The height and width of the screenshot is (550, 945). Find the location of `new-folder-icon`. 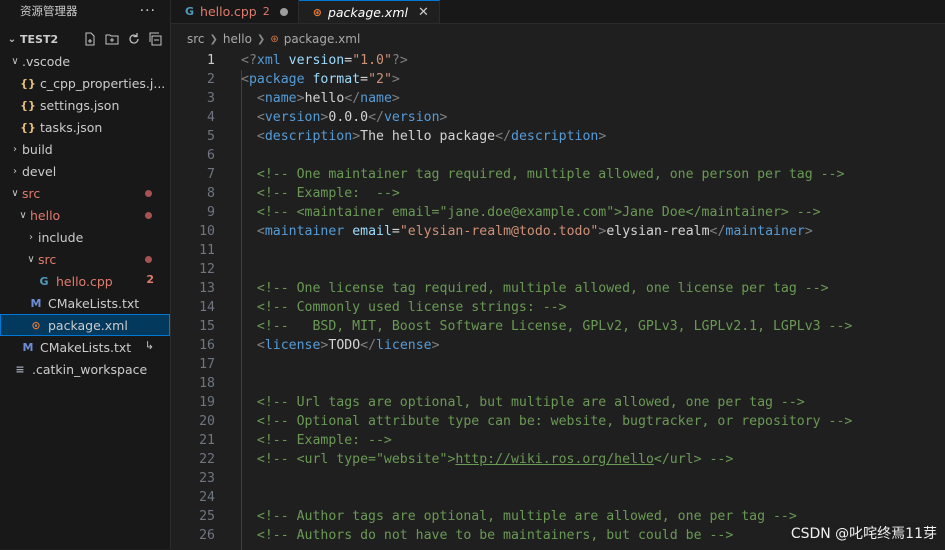

new-folder-icon is located at coordinates (112, 39).